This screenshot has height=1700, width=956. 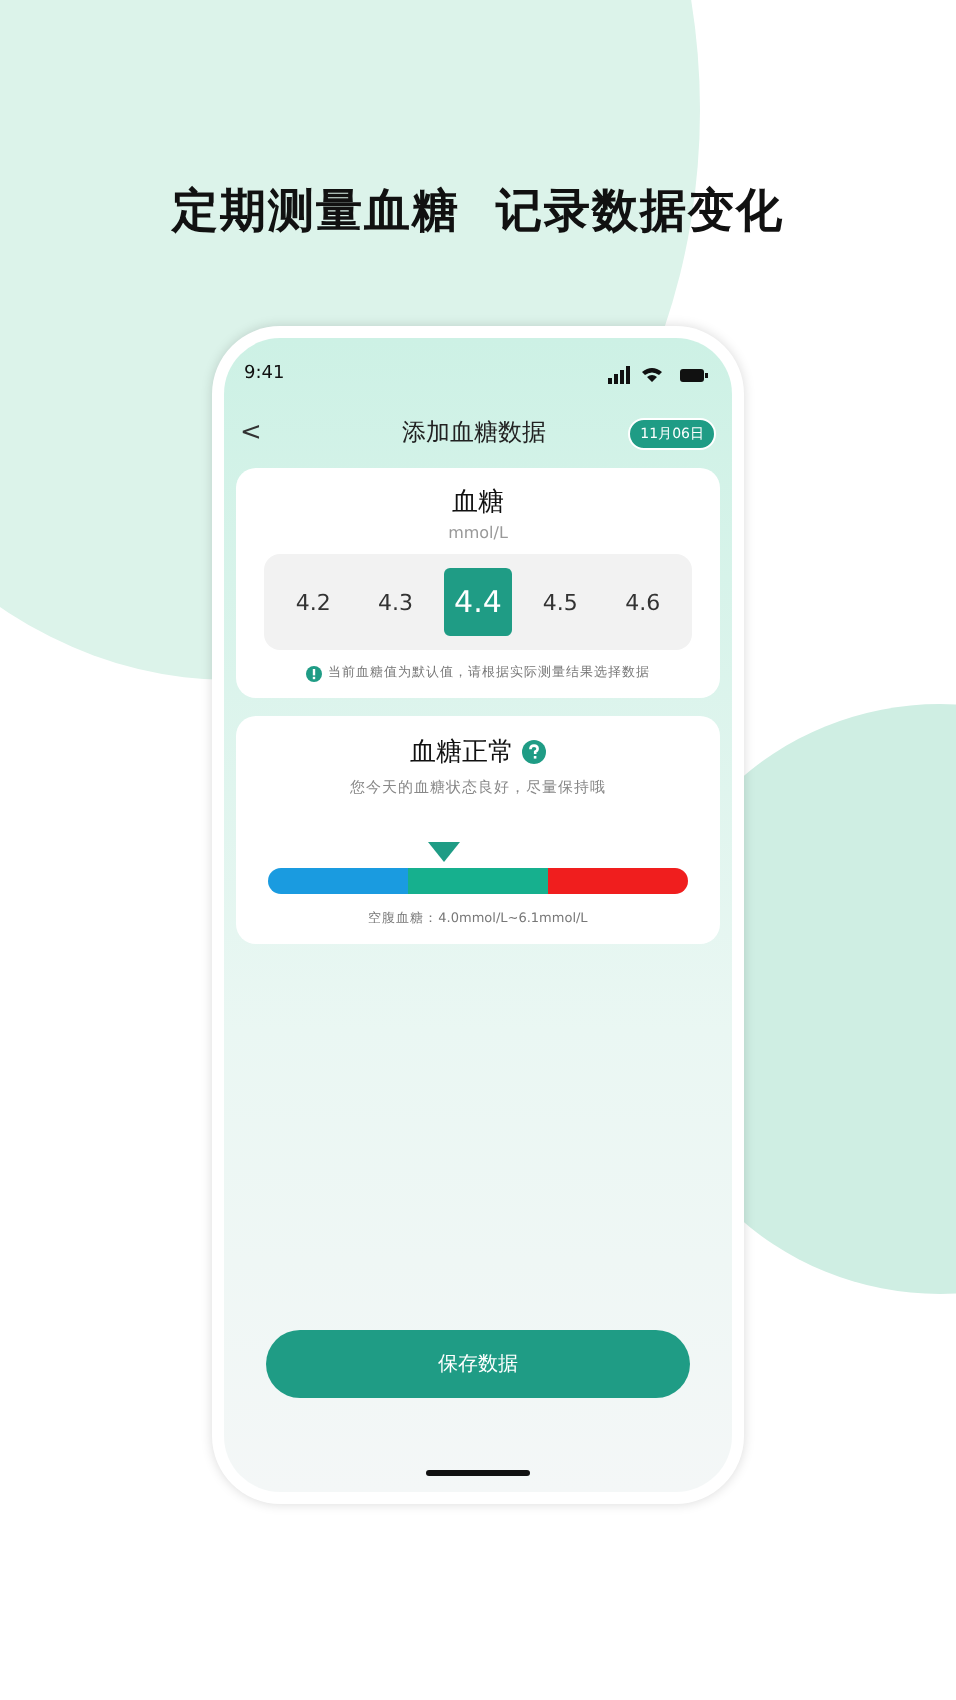 I want to click on value-option: 4.2, so click(x=313, y=602).